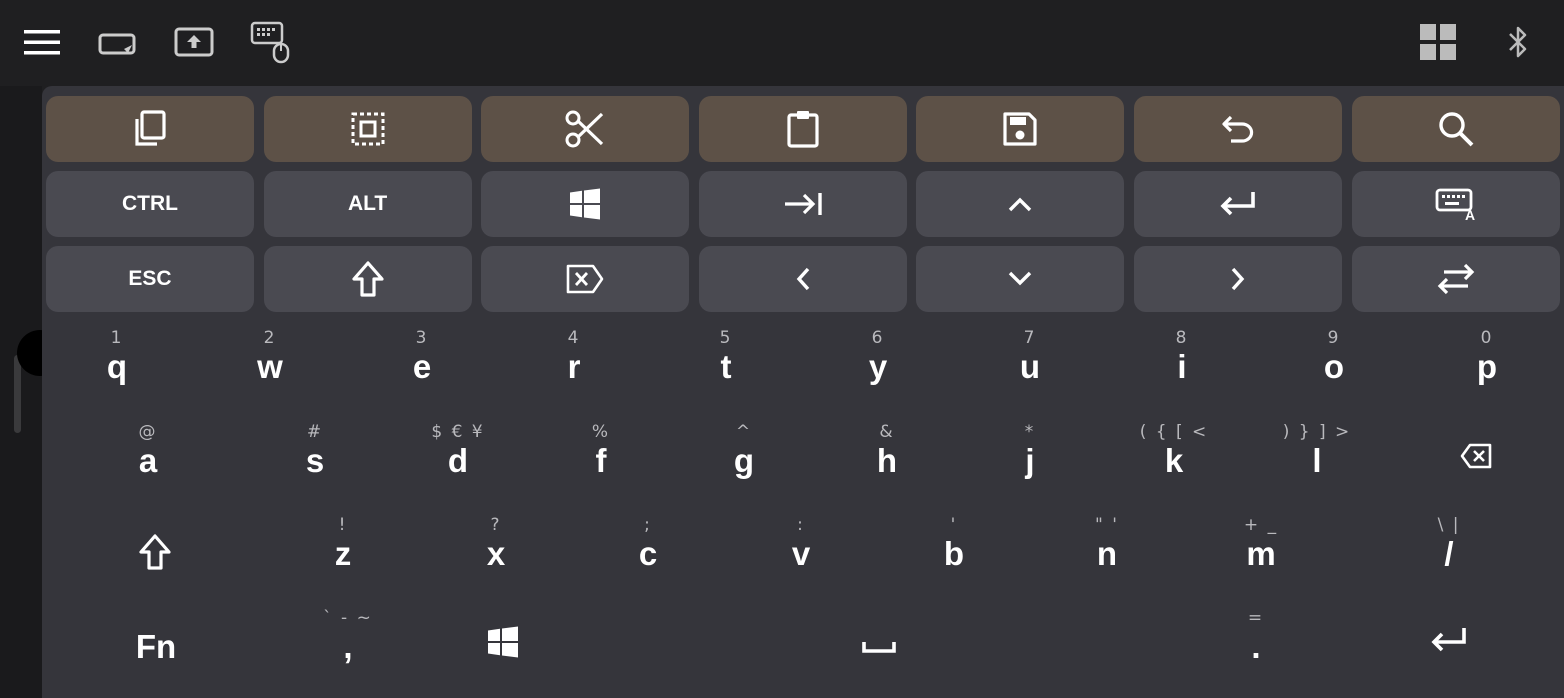 The width and height of the screenshot is (1564, 698). I want to click on key-y: 6y, so click(878, 368).